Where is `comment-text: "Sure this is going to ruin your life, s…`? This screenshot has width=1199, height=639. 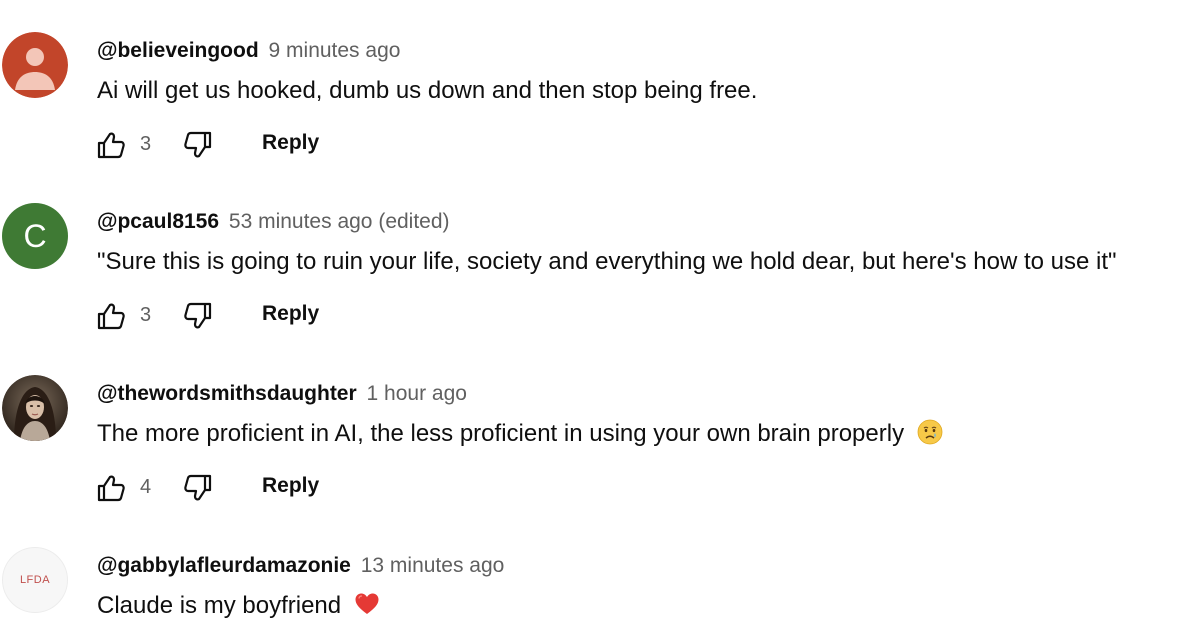 comment-text: "Sure this is going to ruin your life, s… is located at coordinates (607, 261).